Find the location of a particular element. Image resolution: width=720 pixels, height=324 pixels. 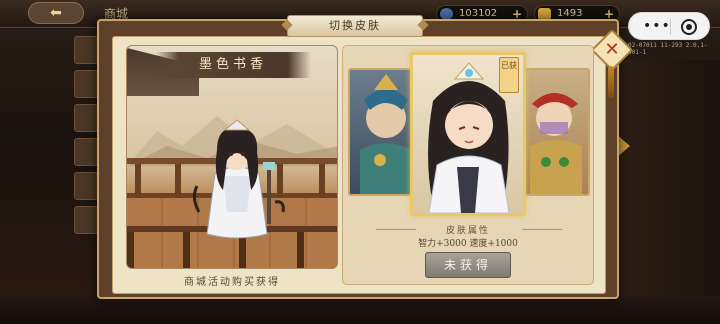

dialog-title: 切换皮肤 is located at coordinates (355, 26).